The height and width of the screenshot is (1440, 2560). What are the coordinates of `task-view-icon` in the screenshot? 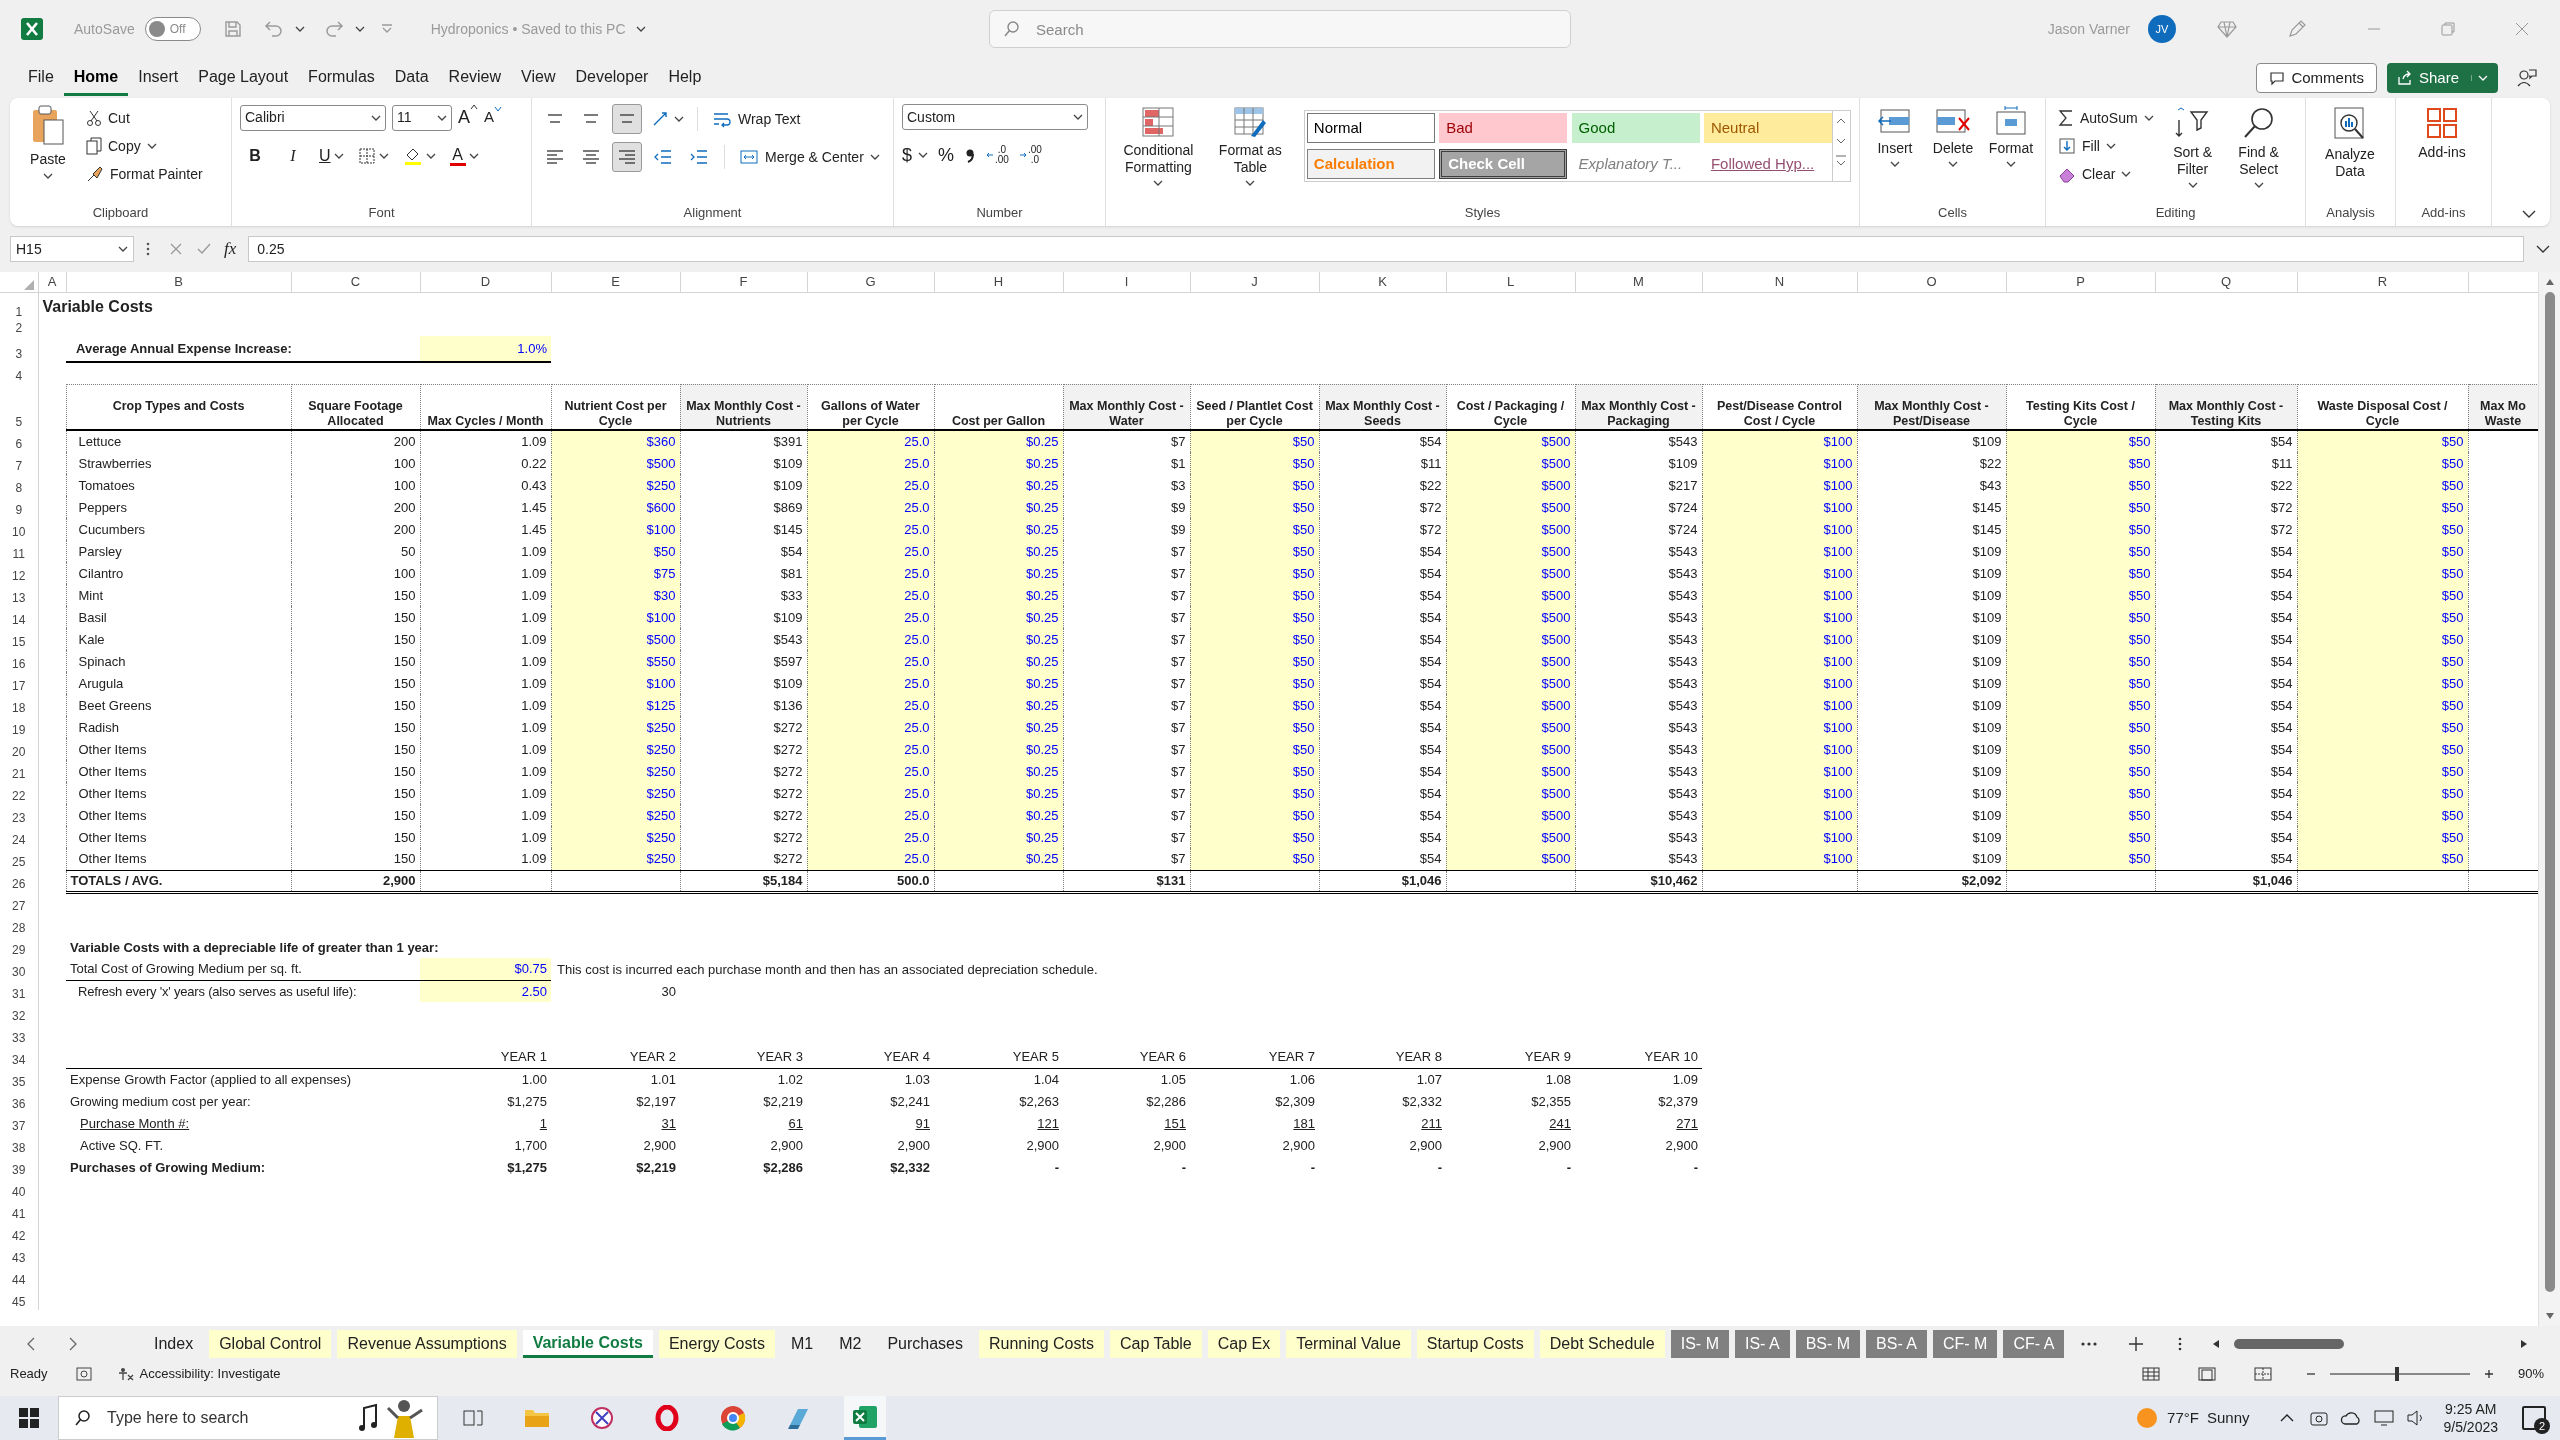 It's located at (473, 1418).